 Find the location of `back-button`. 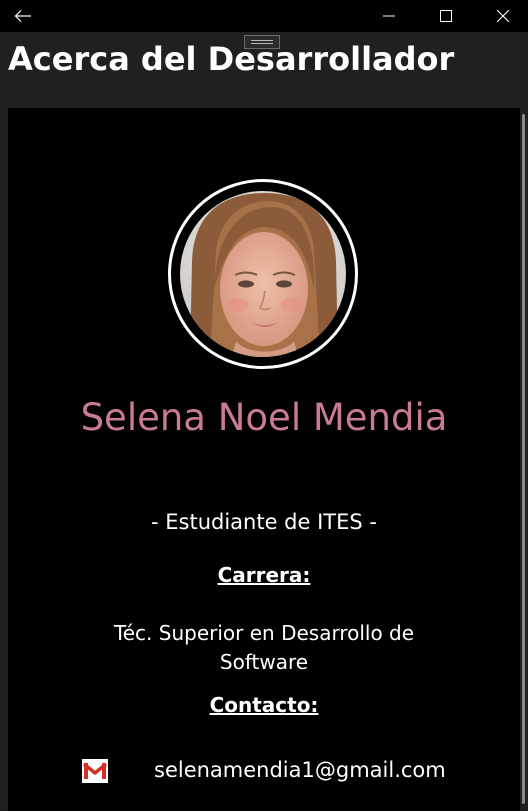

back-button is located at coordinates (23, 16).